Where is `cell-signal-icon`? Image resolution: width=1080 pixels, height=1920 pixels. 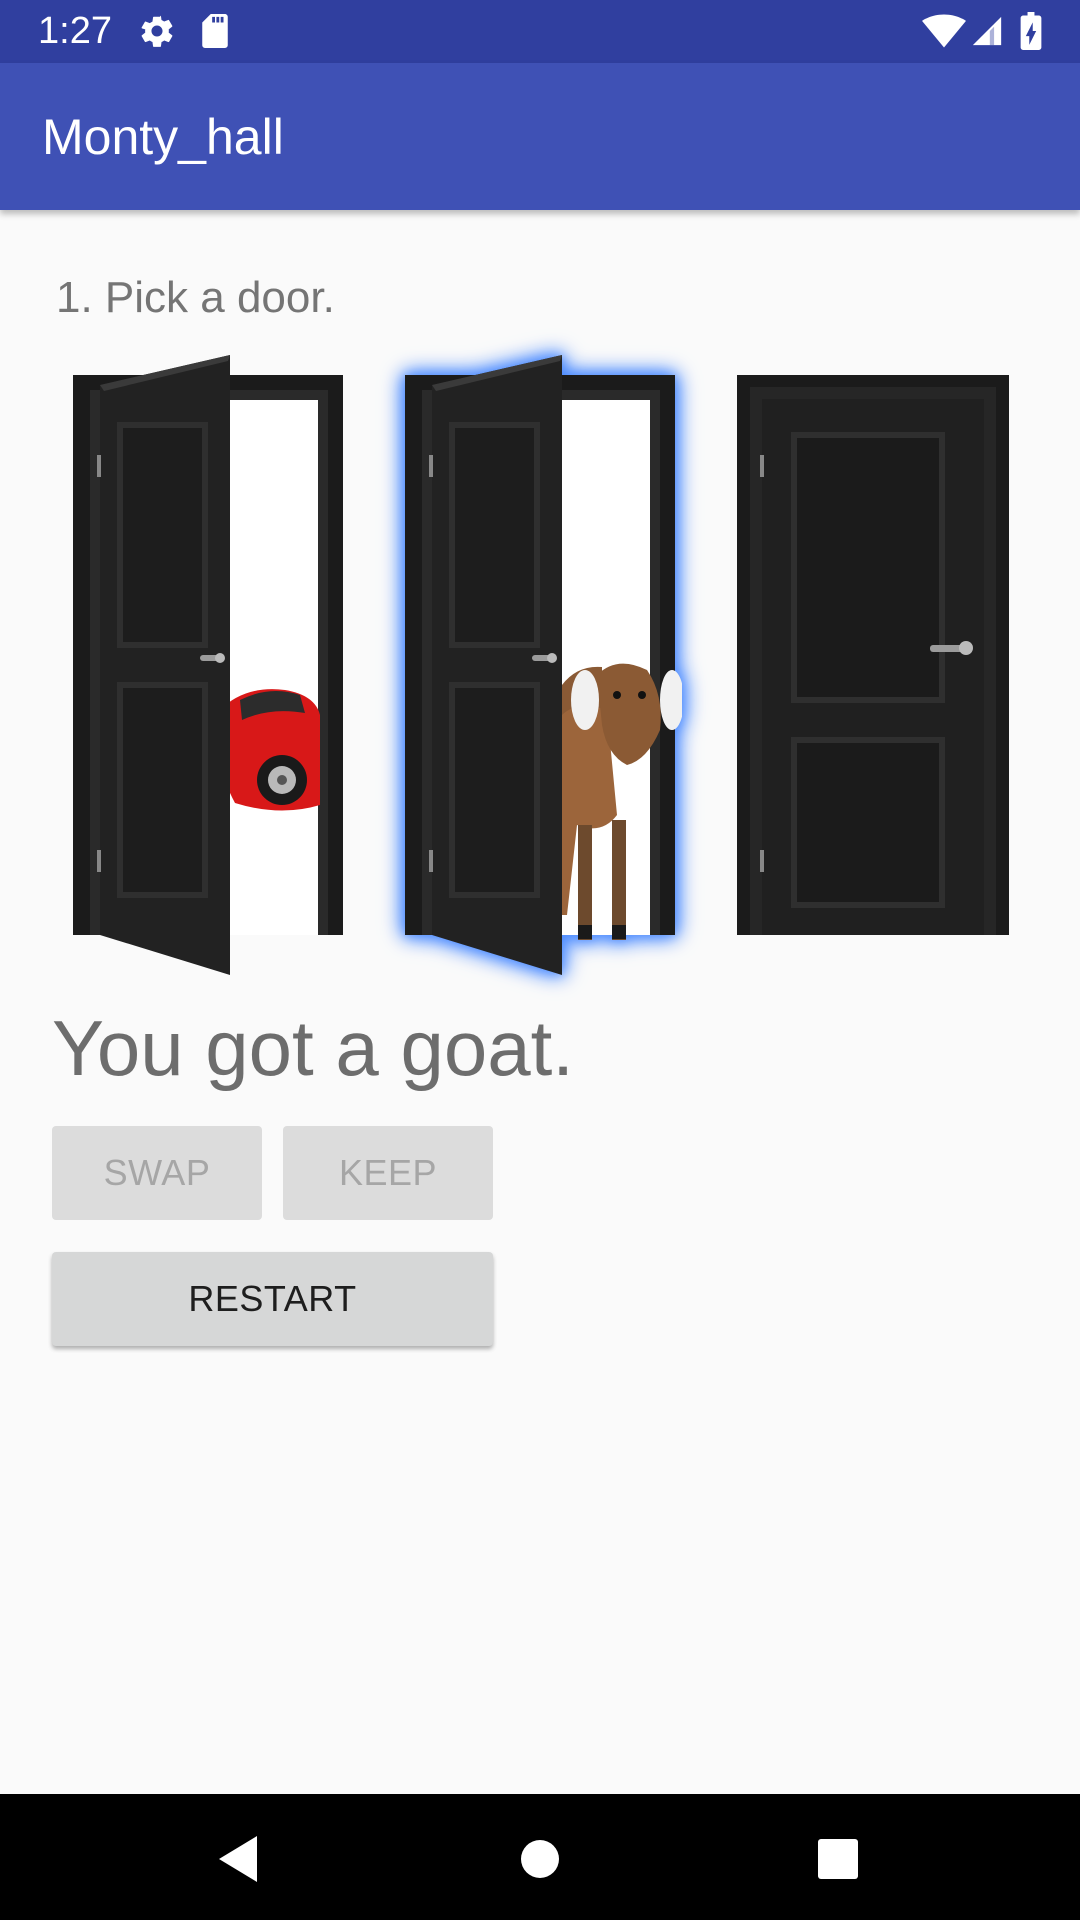 cell-signal-icon is located at coordinates (987, 33).